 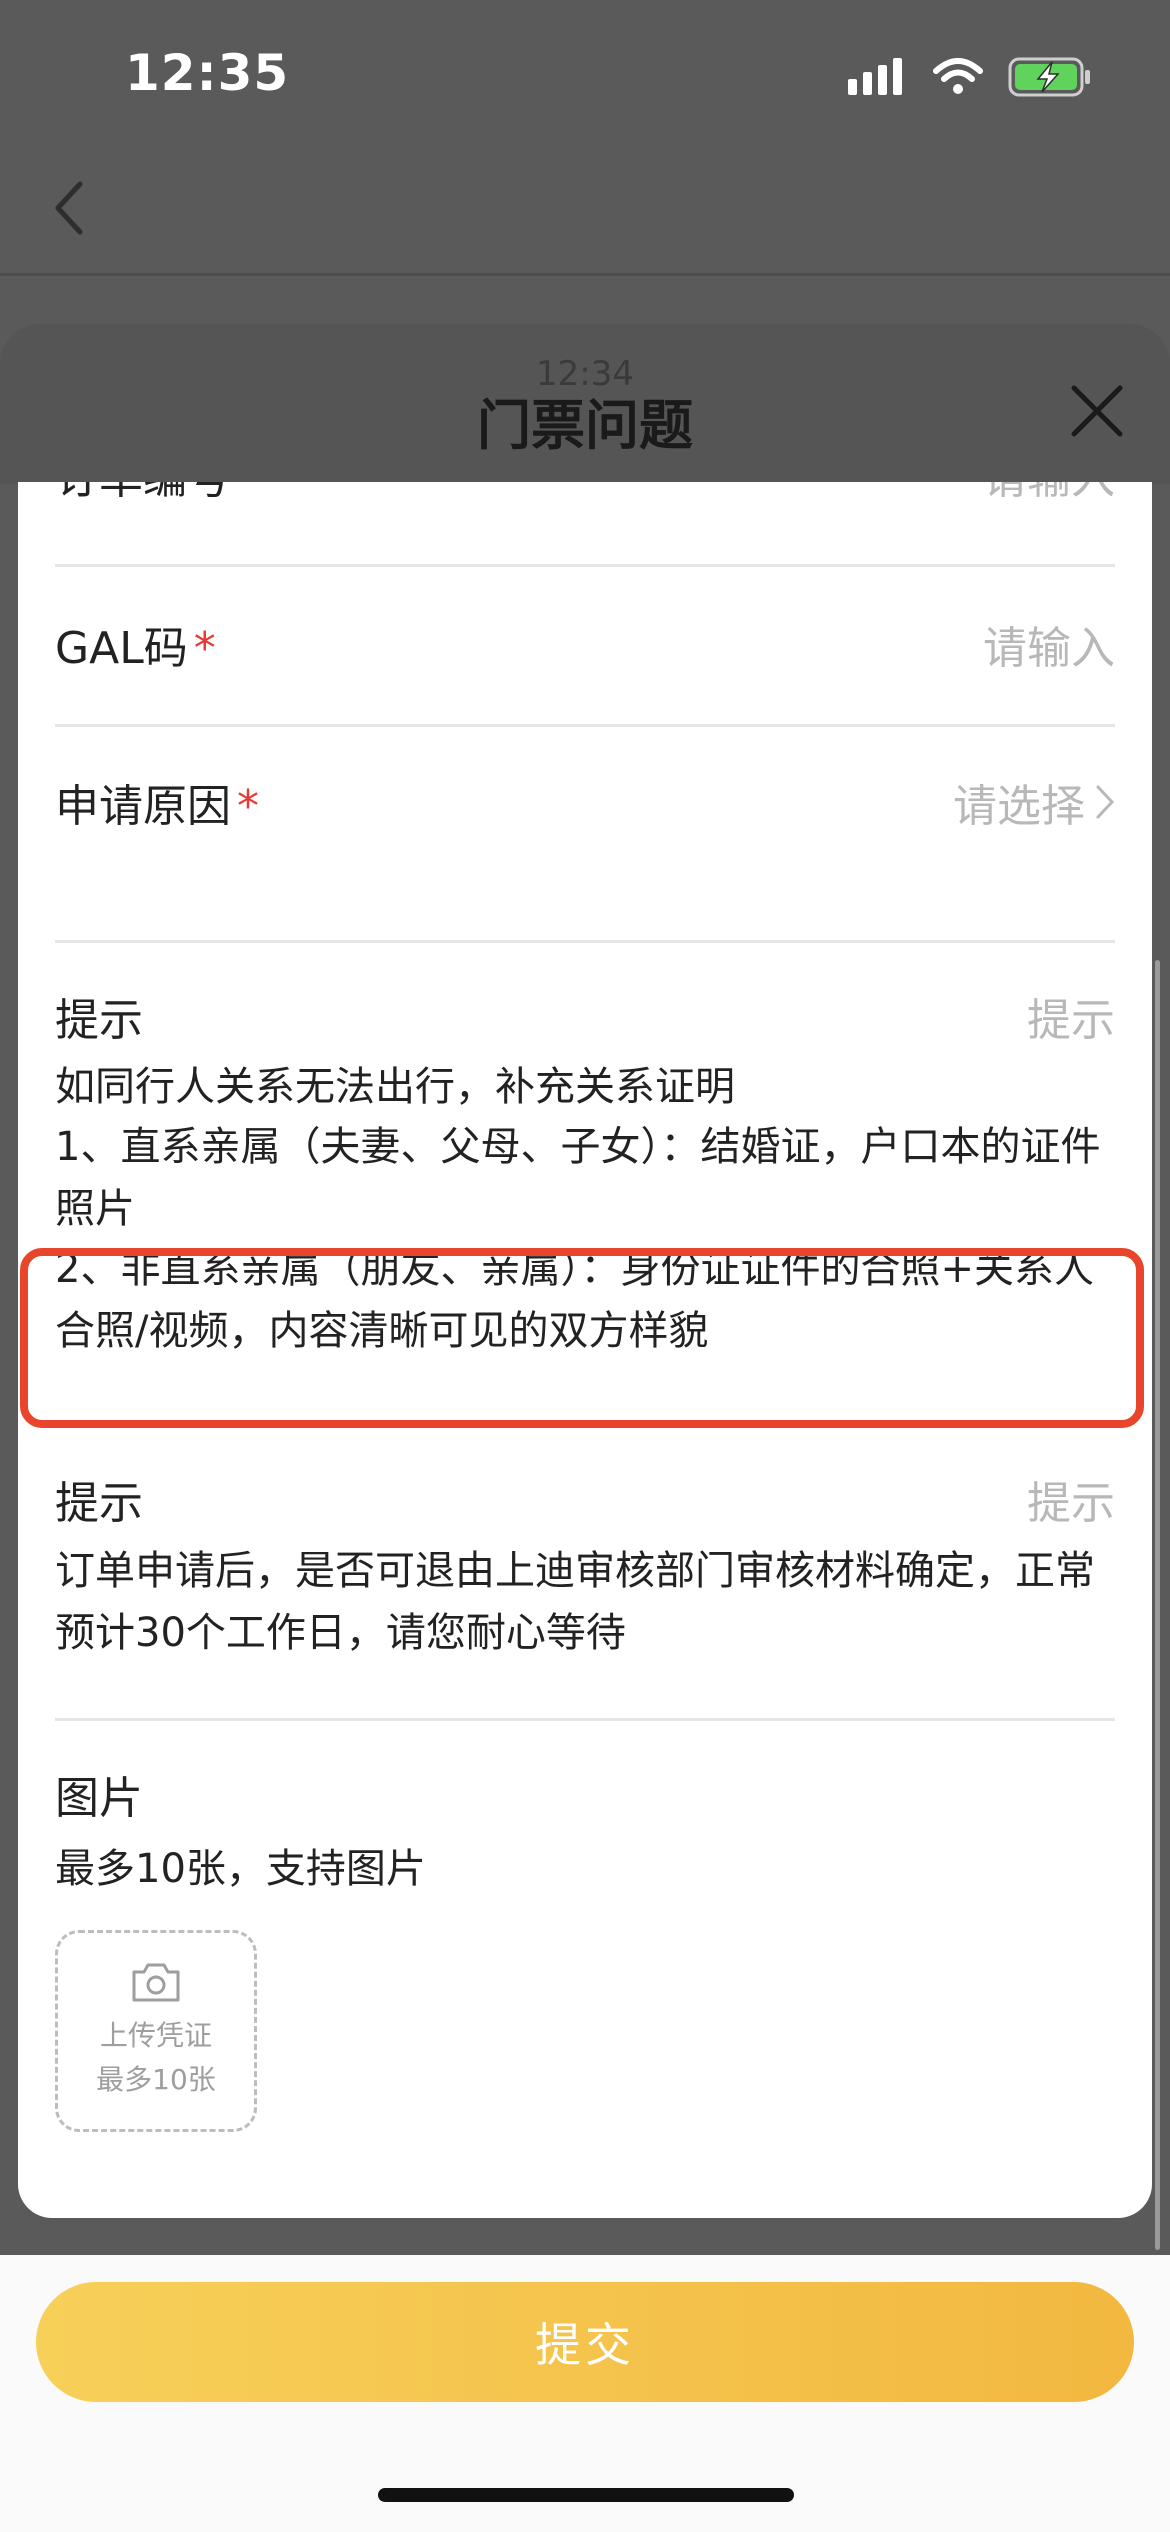 What do you see at coordinates (585, 425) in the screenshot?
I see `sheet-title: 门票问题` at bounding box center [585, 425].